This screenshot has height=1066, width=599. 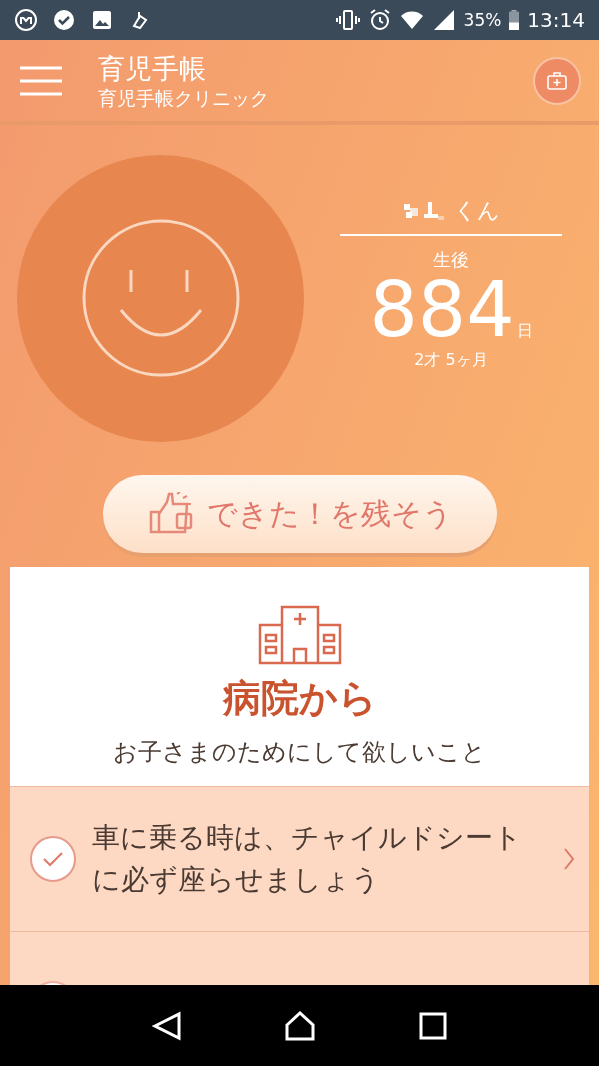 What do you see at coordinates (442, 309) in the screenshot?
I see `days-count: 884` at bounding box center [442, 309].